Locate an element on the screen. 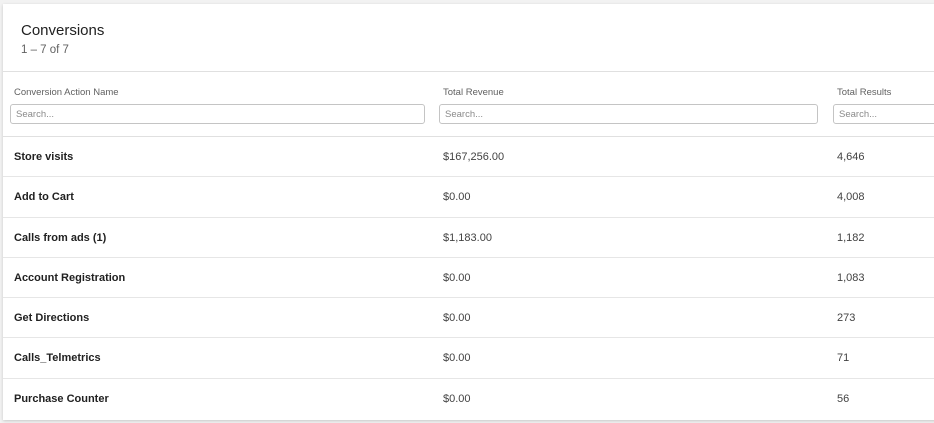 The image size is (934, 423). cell-total-results: 56 is located at coordinates (843, 398).